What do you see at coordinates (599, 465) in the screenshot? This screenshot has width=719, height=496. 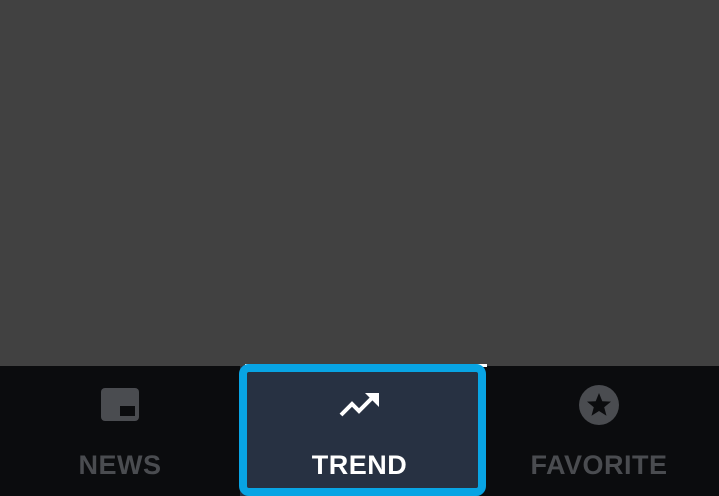 I see `tab-favorite-label: FAVORITE` at bounding box center [599, 465].